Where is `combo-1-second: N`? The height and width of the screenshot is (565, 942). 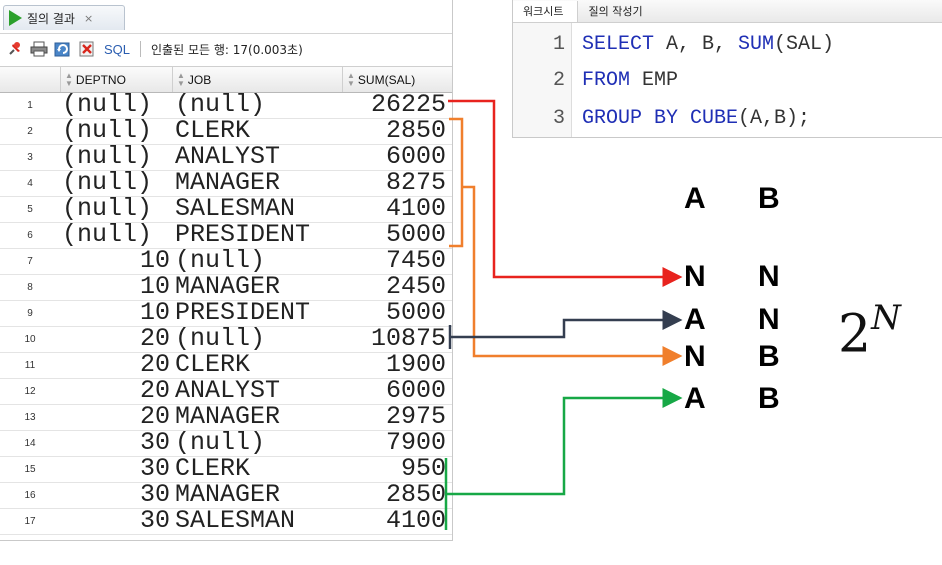
combo-1-second: N is located at coordinates (769, 276).